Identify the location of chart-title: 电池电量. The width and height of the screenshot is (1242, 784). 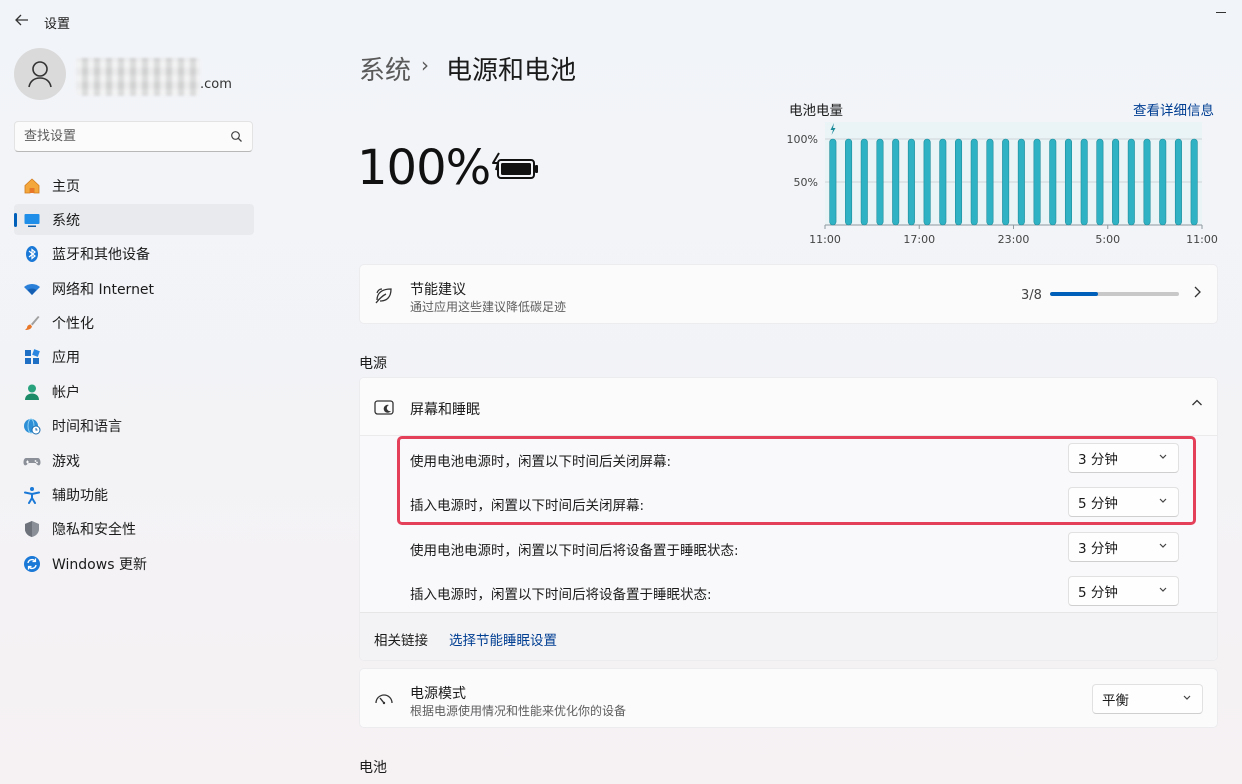
(816, 111).